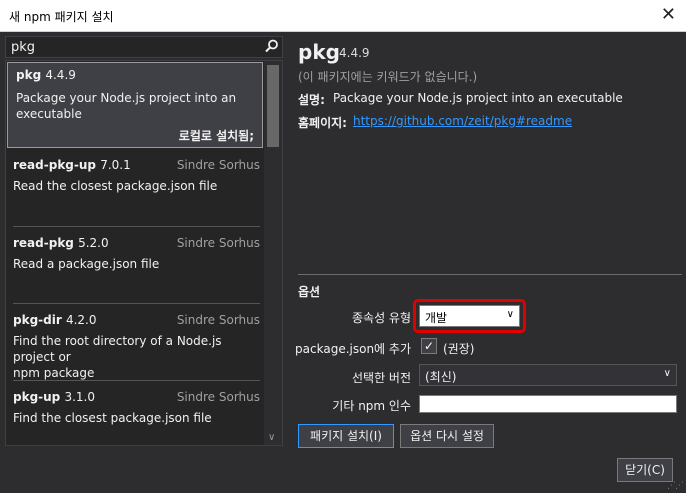  I want to click on version-label: 선택한 버전, so click(381, 378).